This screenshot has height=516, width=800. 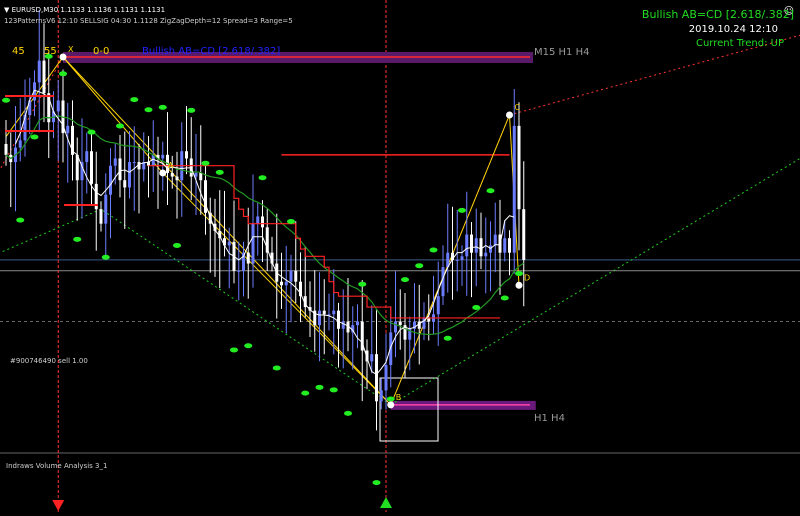 What do you see at coordinates (171, 165) in the screenshot?
I see `pattern-point-label: A` at bounding box center [171, 165].